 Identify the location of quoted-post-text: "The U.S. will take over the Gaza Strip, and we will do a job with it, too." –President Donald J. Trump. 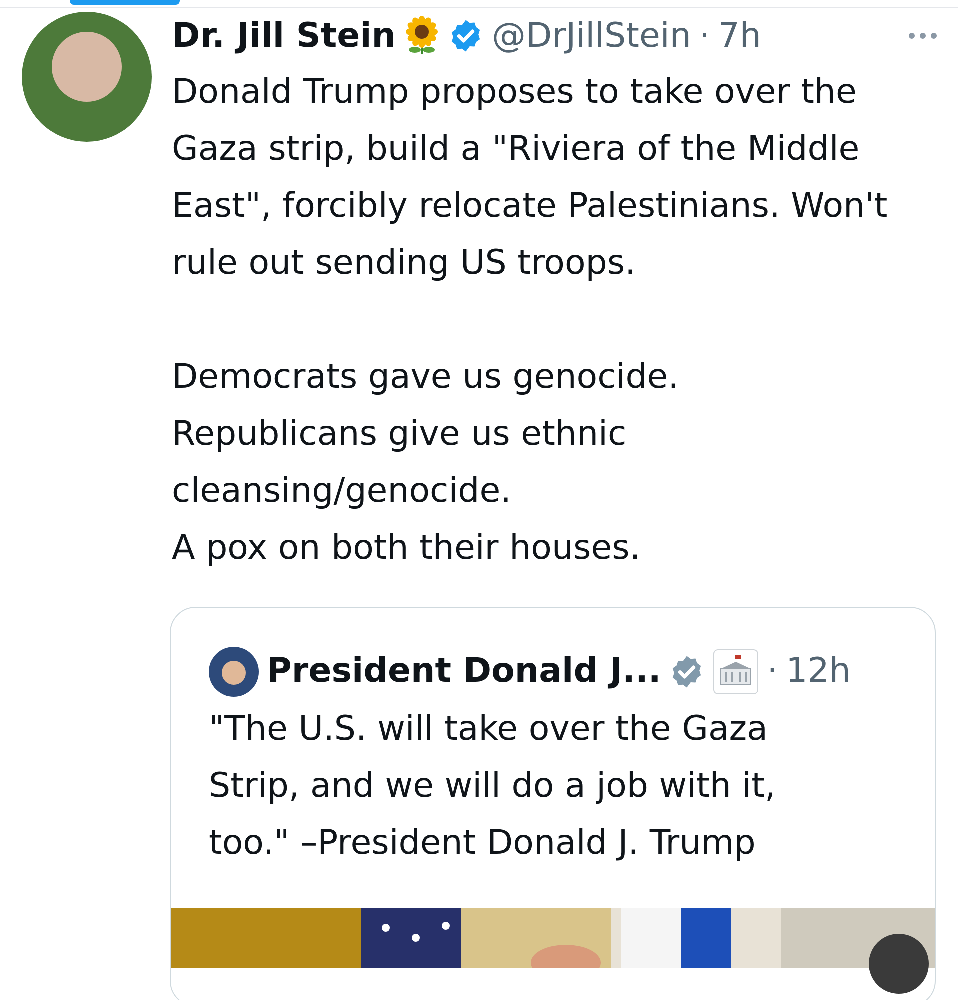
(493, 786).